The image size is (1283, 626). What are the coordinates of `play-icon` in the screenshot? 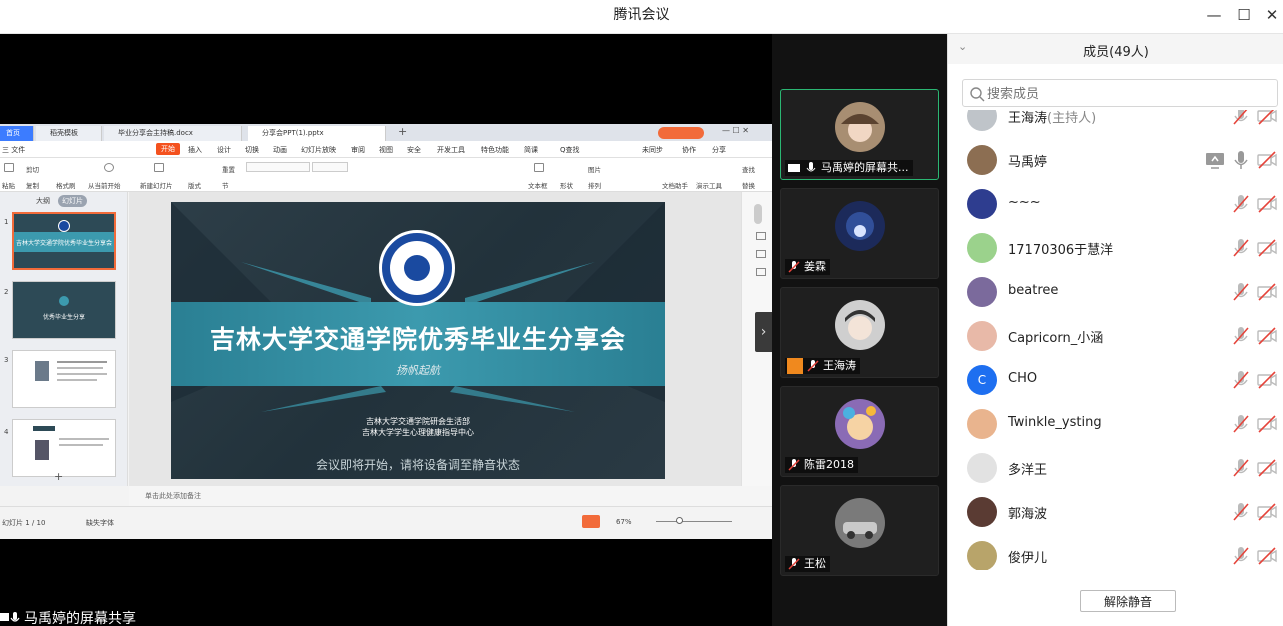 It's located at (109, 167).